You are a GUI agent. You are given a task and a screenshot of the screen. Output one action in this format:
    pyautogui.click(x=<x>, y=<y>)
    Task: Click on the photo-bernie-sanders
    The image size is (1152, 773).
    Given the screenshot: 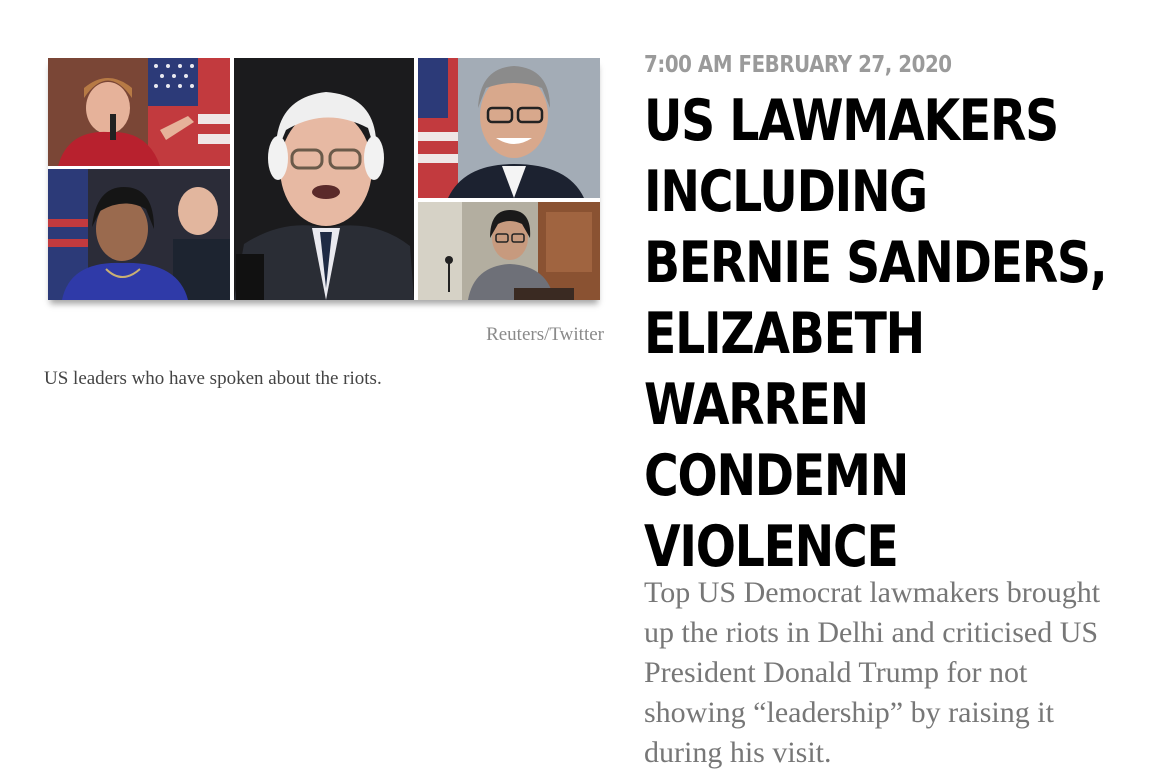 What is the action you would take?
    pyautogui.click(x=324, y=179)
    